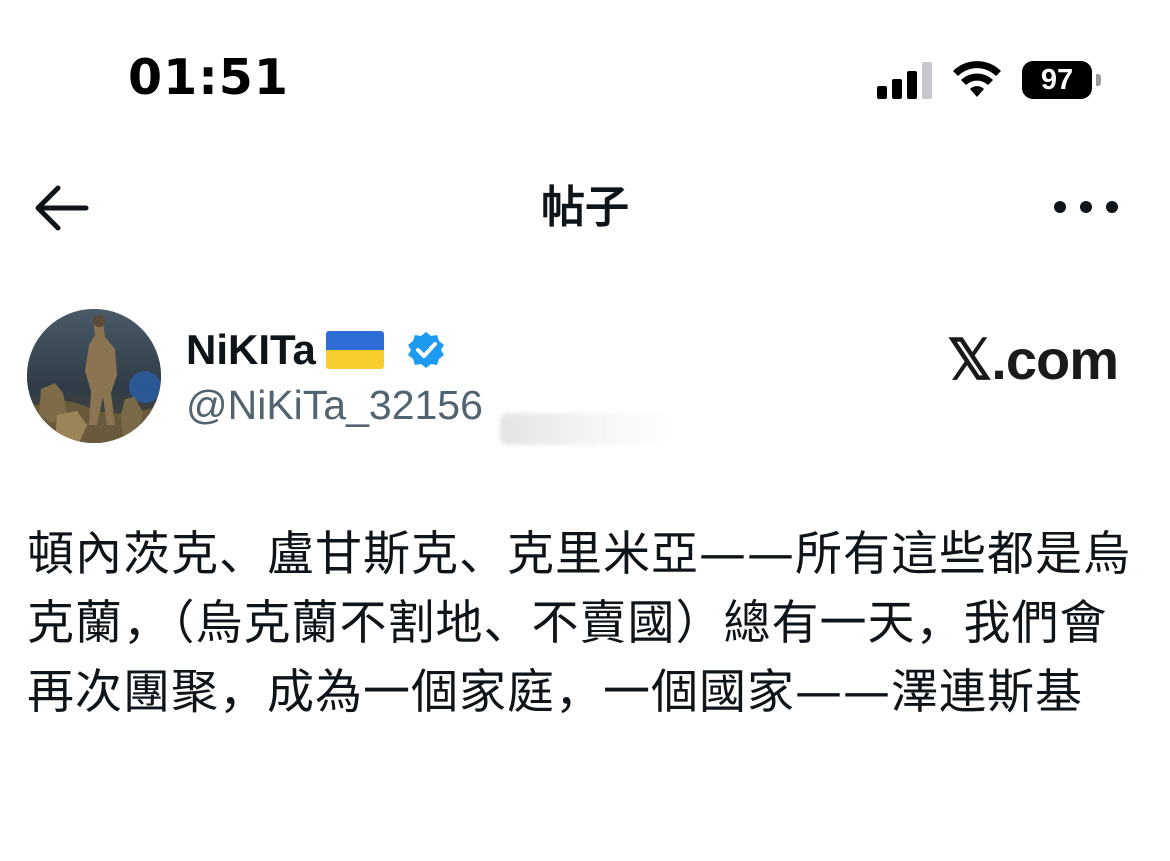  What do you see at coordinates (977, 79) in the screenshot?
I see `wifi-icon` at bounding box center [977, 79].